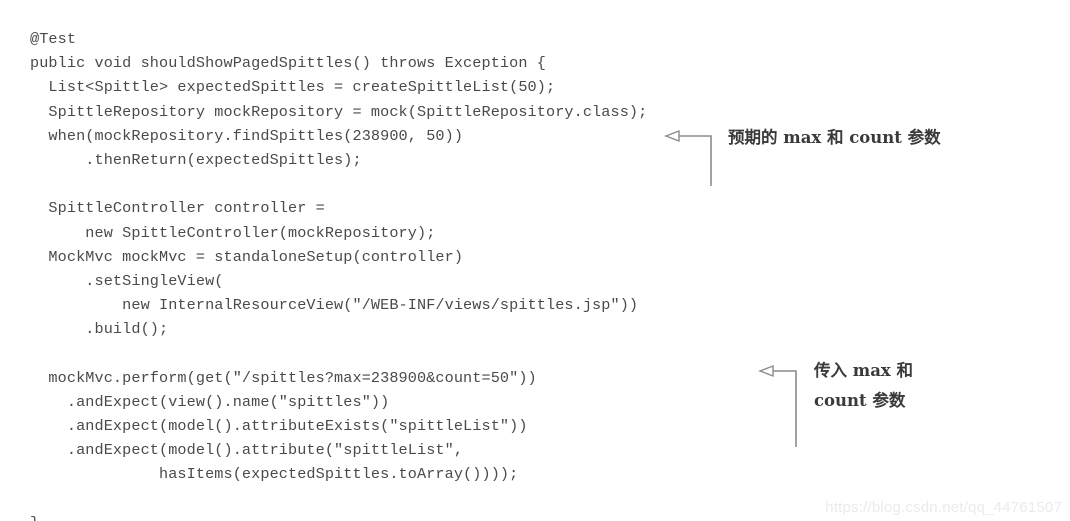 The image size is (1070, 521). What do you see at coordinates (834, 137) in the screenshot?
I see `annotation-expected-params-text: 预期的 max 和 count 参数` at bounding box center [834, 137].